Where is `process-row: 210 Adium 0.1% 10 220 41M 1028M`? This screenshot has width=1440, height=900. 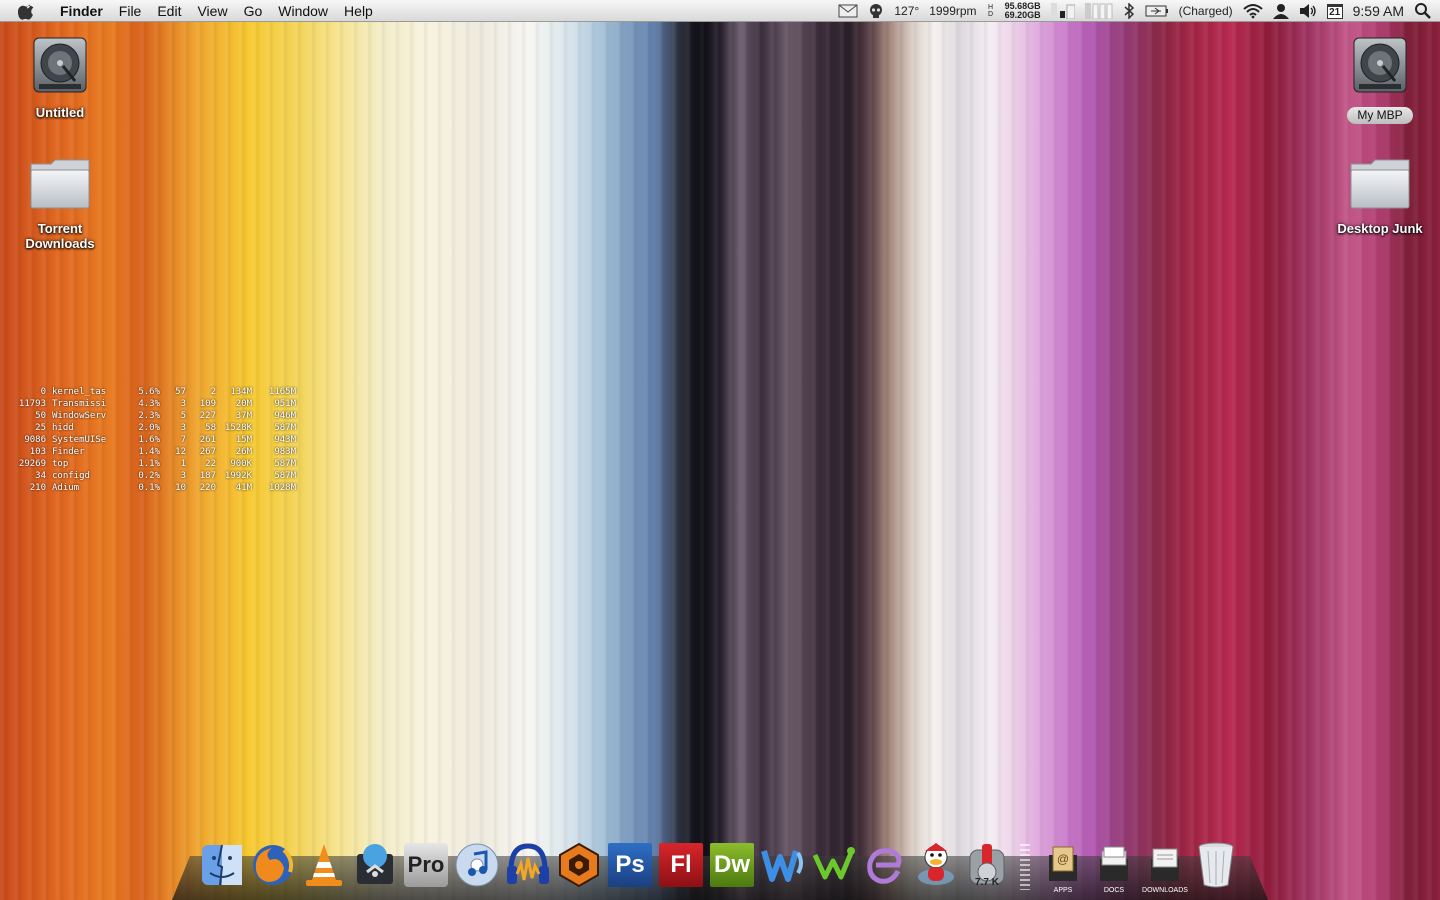
process-row: 210 Adium 0.1% 10 220 41M 1028M is located at coordinates (151, 488).